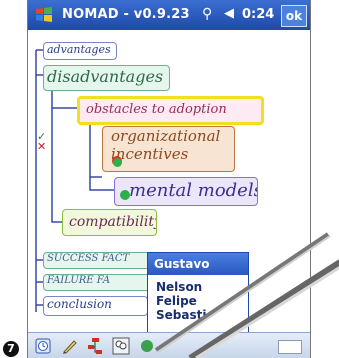  What do you see at coordinates (290, 347) in the screenshot?
I see `keyboard-icon` at bounding box center [290, 347].